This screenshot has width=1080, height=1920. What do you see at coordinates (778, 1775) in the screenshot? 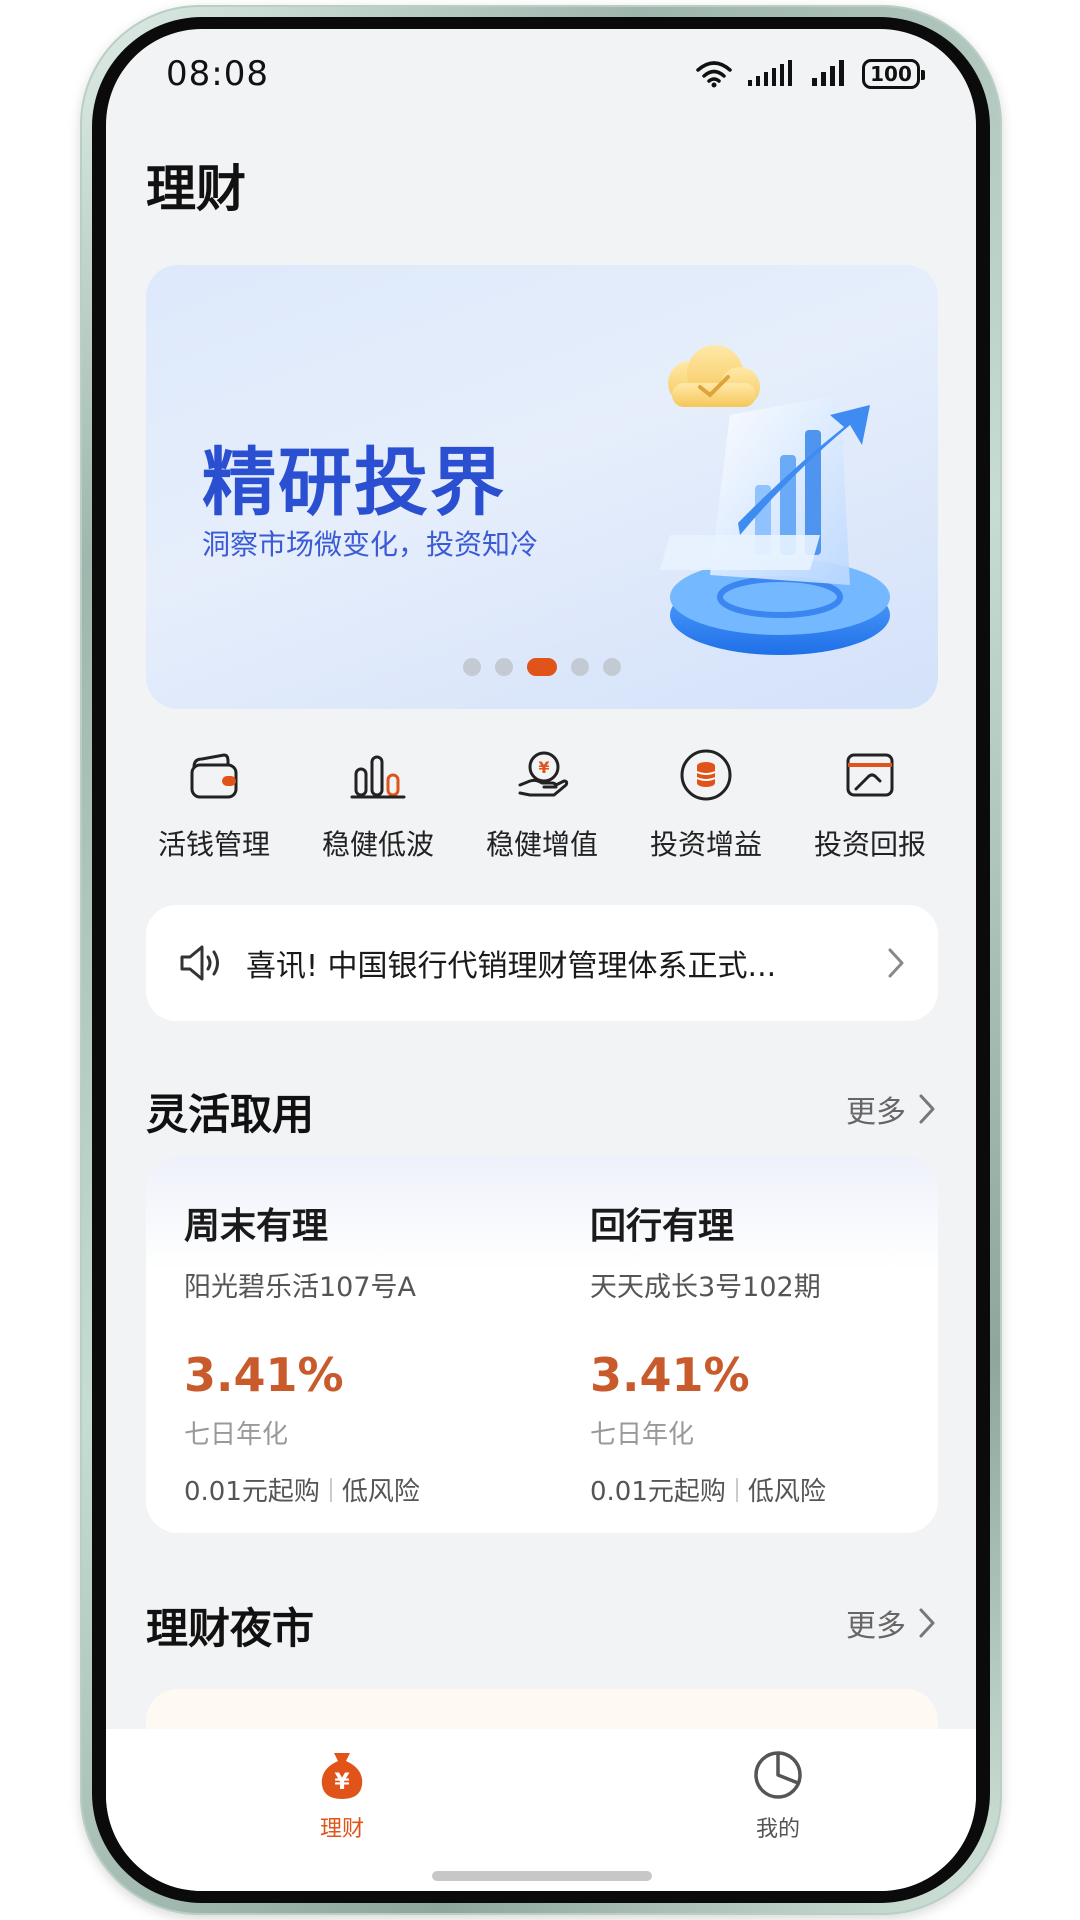
I see `pie-chart-icon` at bounding box center [778, 1775].